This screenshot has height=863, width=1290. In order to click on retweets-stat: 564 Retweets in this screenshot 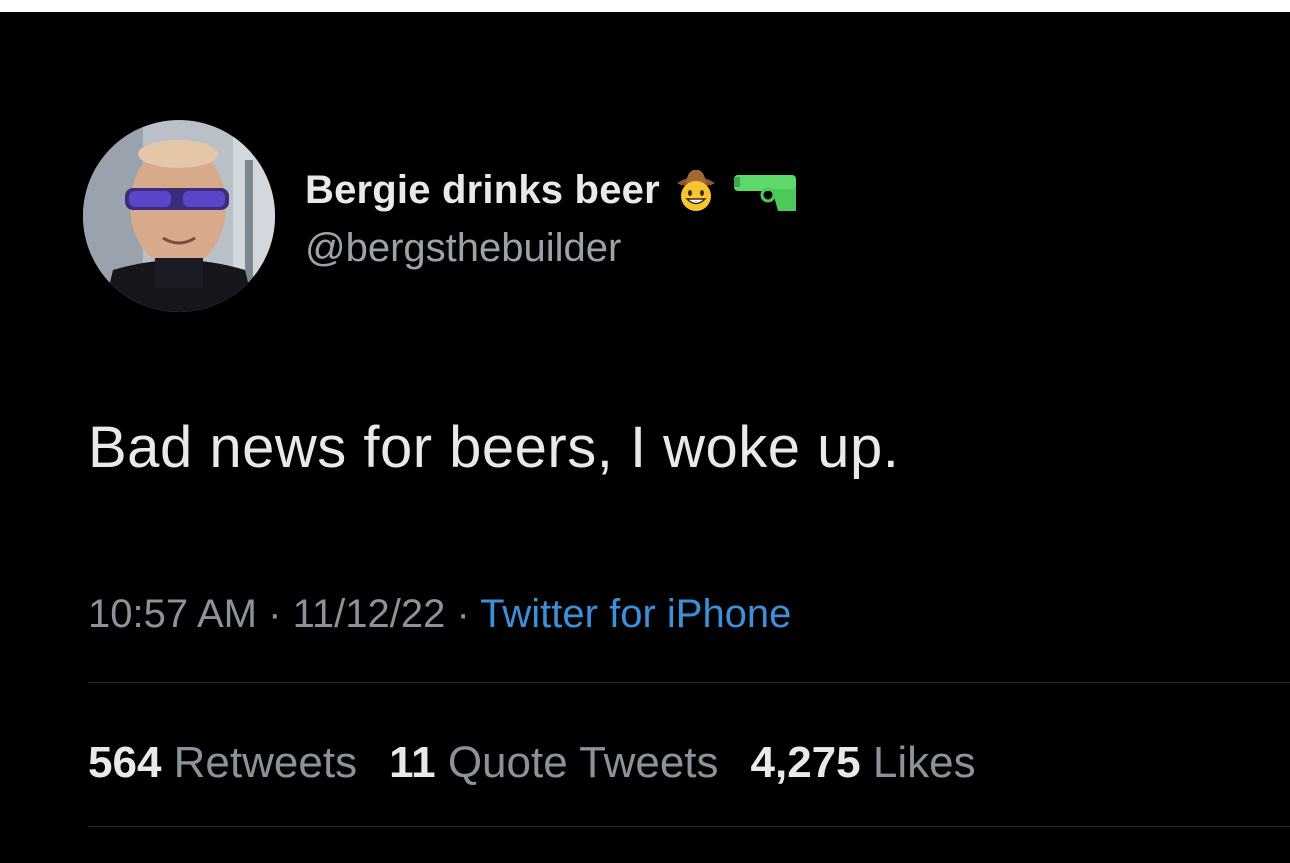, I will do `click(222, 763)`.